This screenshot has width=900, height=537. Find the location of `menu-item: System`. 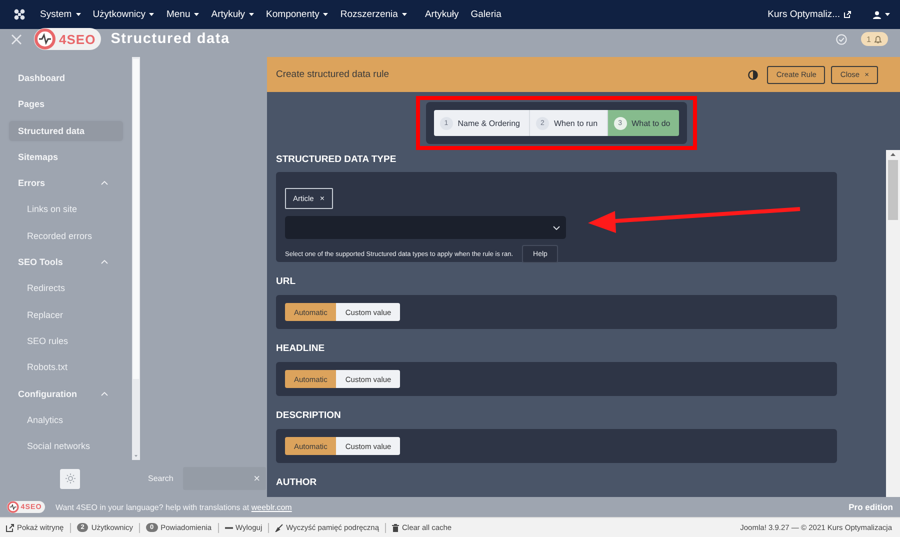

menu-item: System is located at coordinates (60, 14).